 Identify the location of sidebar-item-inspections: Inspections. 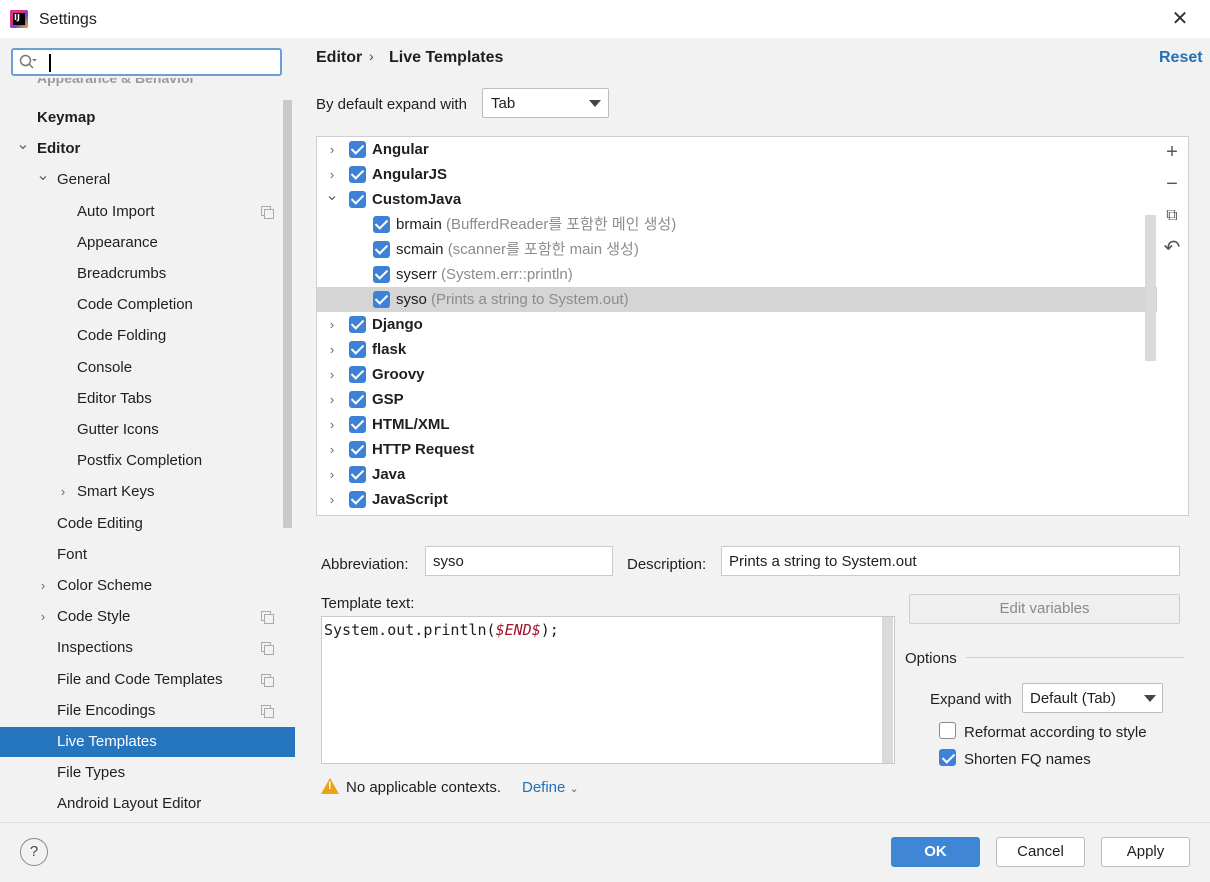
(142, 648).